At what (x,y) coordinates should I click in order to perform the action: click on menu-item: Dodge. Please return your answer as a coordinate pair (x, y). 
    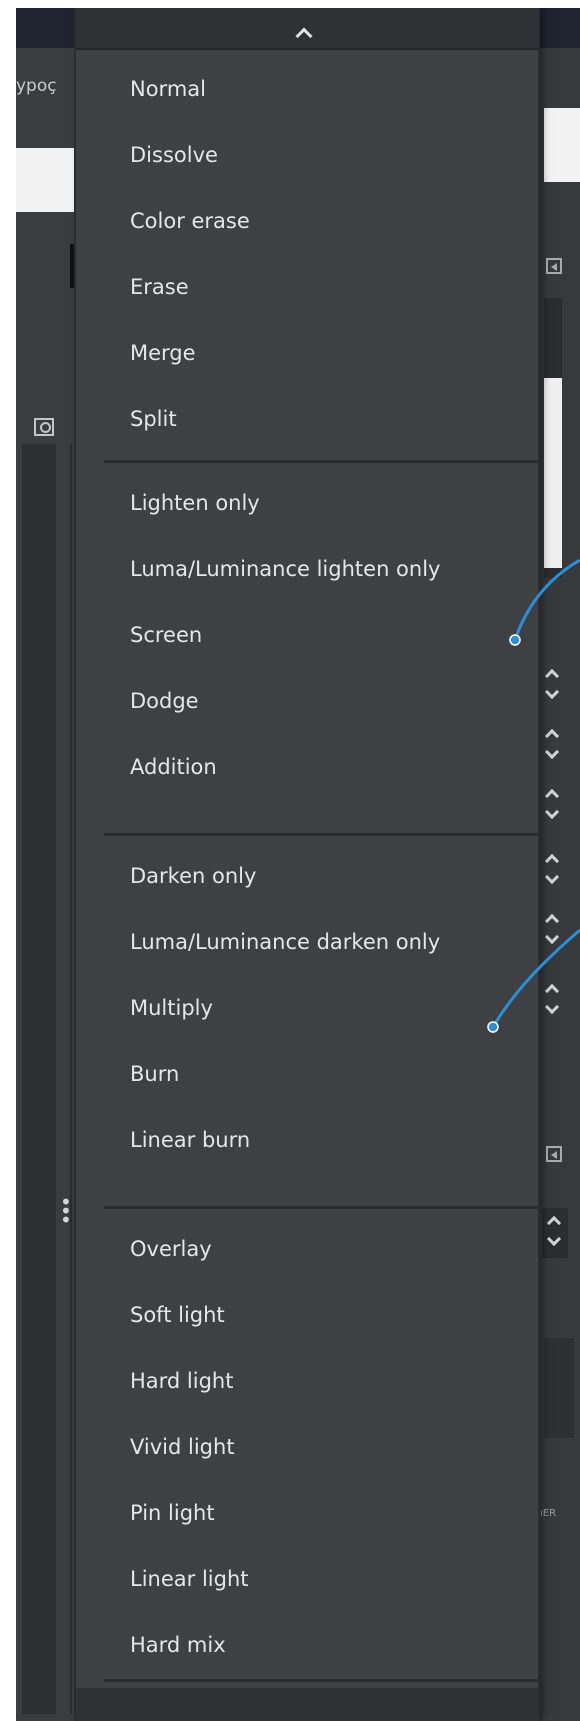
    Looking at the image, I should click on (307, 701).